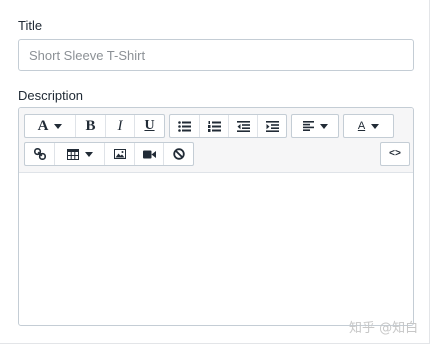  What do you see at coordinates (361, 126) in the screenshot?
I see `font-color-icon: A` at bounding box center [361, 126].